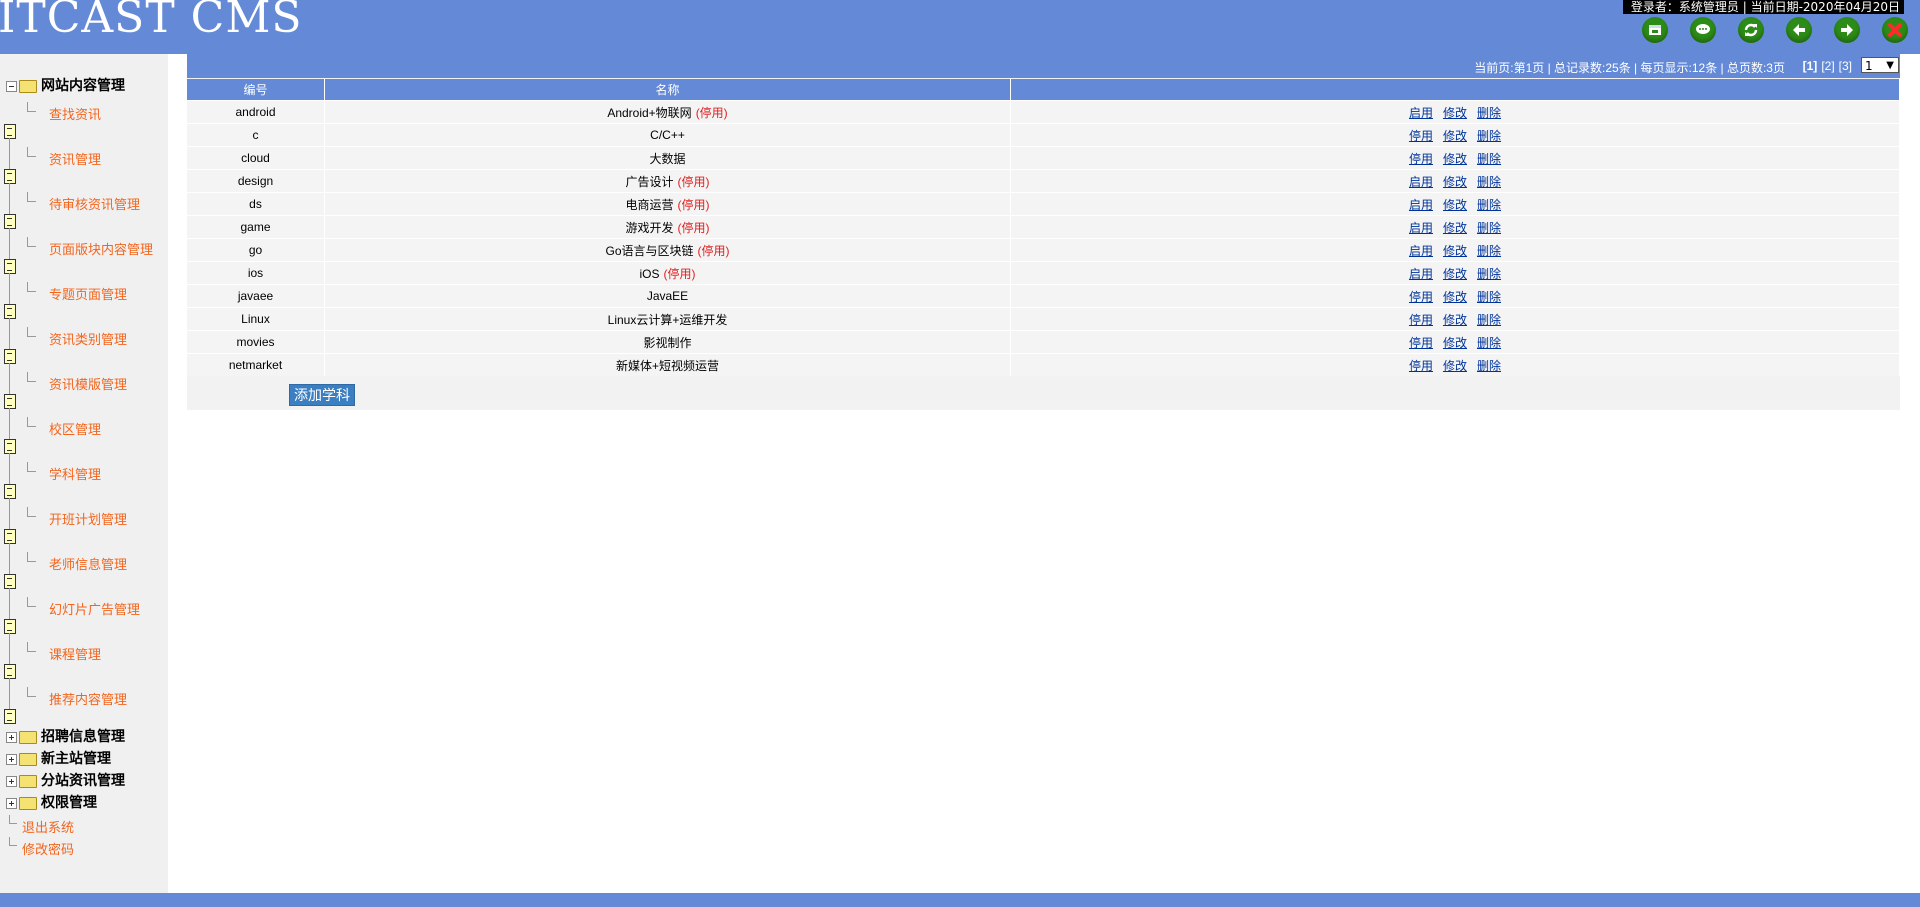  What do you see at coordinates (83, 780) in the screenshot?
I see `sidebar-group-label: 分站资讯管理` at bounding box center [83, 780].